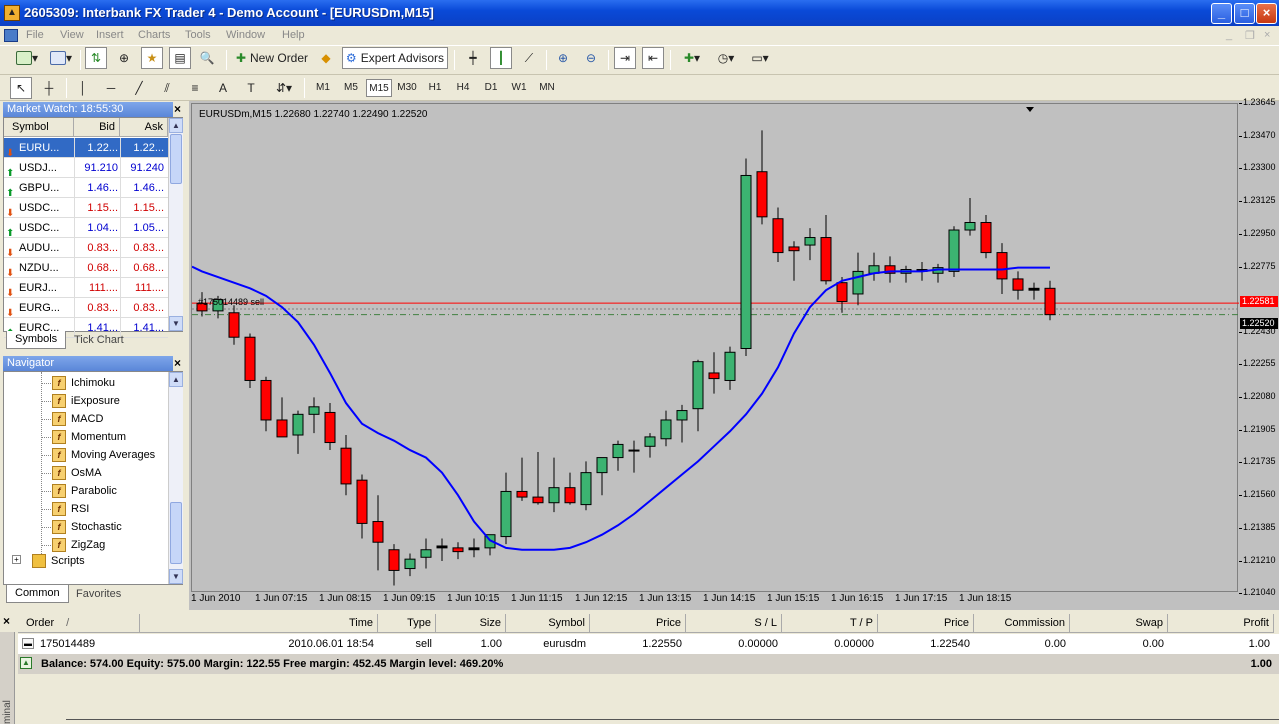 Image resolution: width=1279 pixels, height=724 pixels. Describe the element at coordinates (1119, 623) in the screenshot. I see `terminal-col-header: Swap` at that location.